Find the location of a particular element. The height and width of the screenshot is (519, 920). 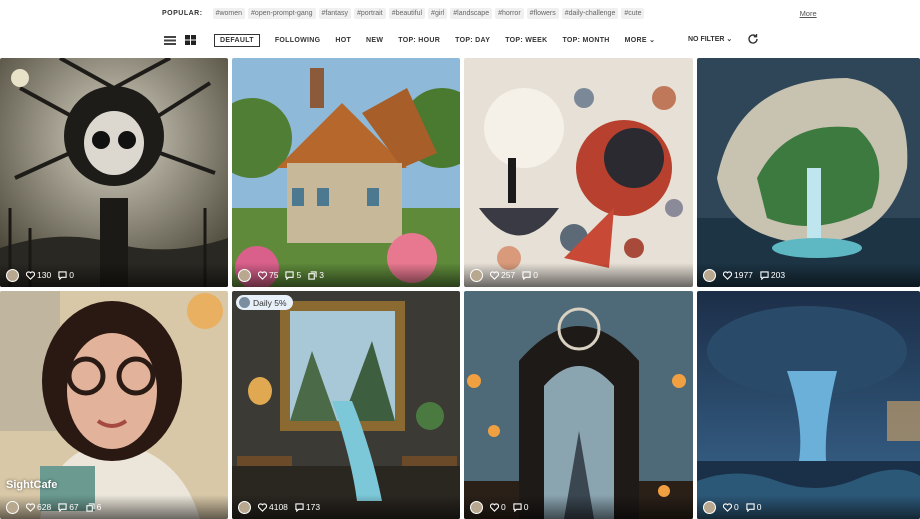

tag-girl: #girl is located at coordinates (438, 13).